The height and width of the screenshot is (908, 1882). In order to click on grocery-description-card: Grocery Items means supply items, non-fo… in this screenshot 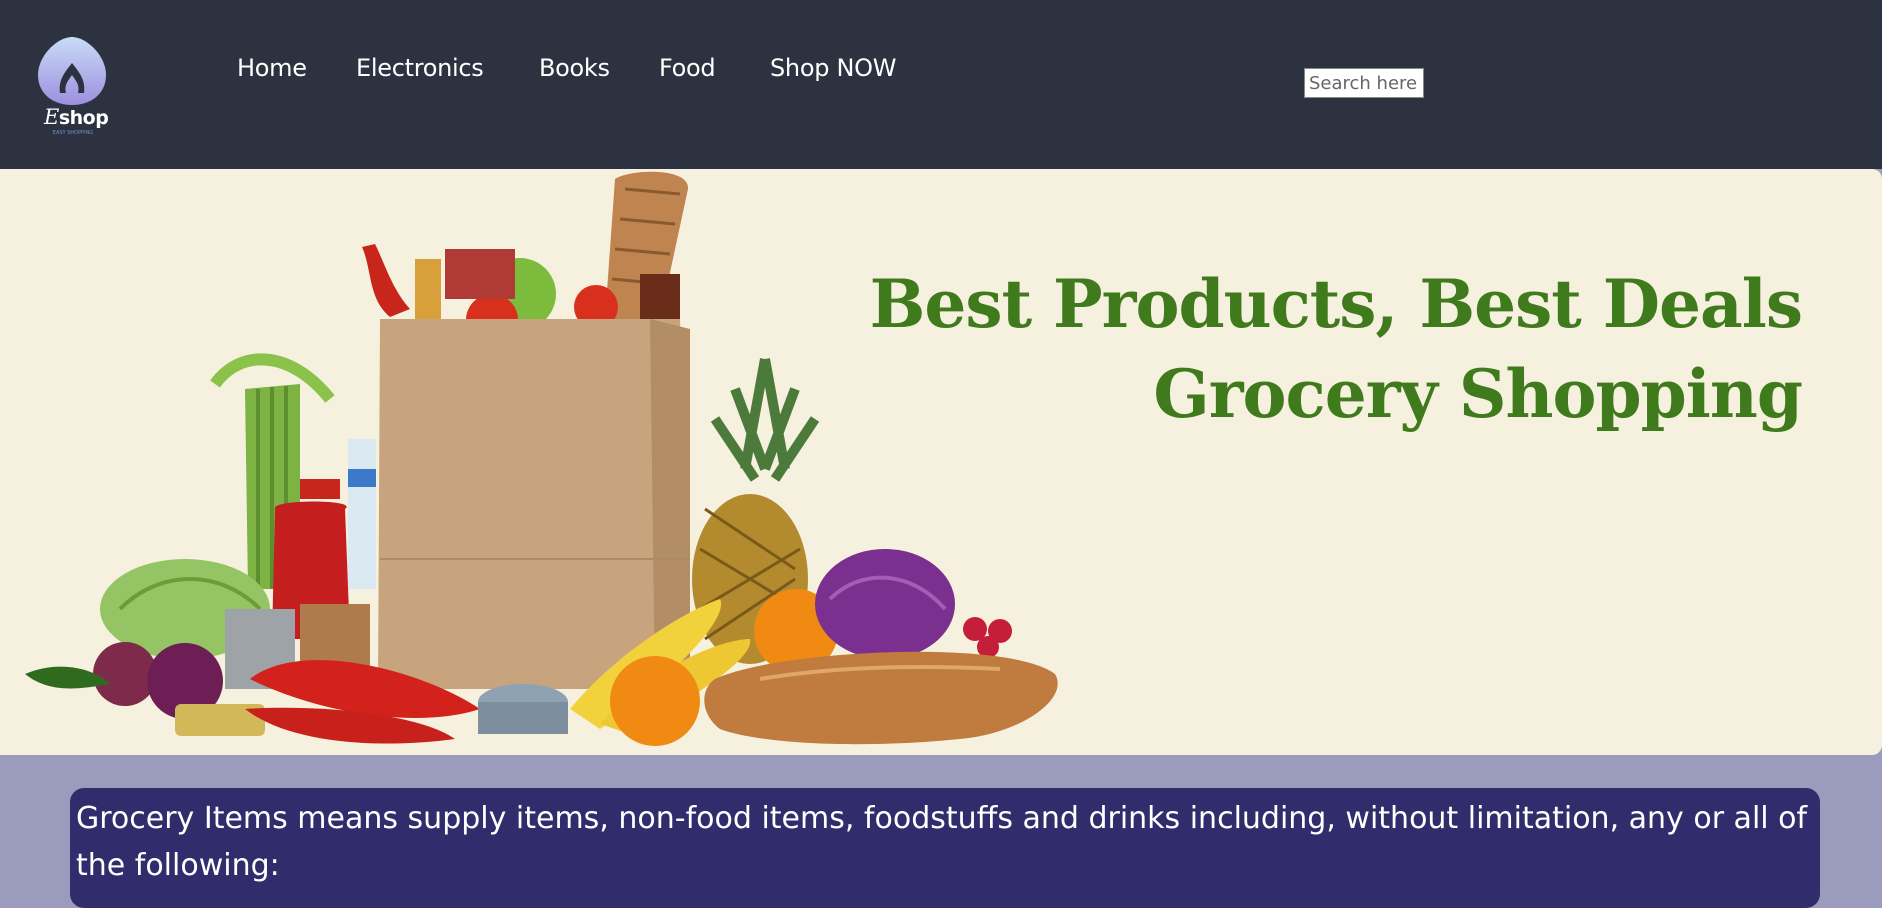, I will do `click(945, 848)`.